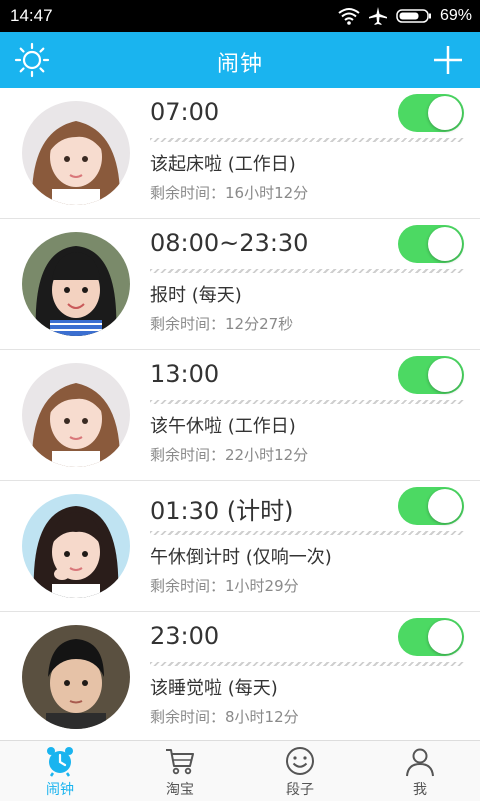 This screenshot has height=801, width=480. Describe the element at coordinates (223, 164) in the screenshot. I see `alarm-label: 该起床啦 (工作日)` at that location.